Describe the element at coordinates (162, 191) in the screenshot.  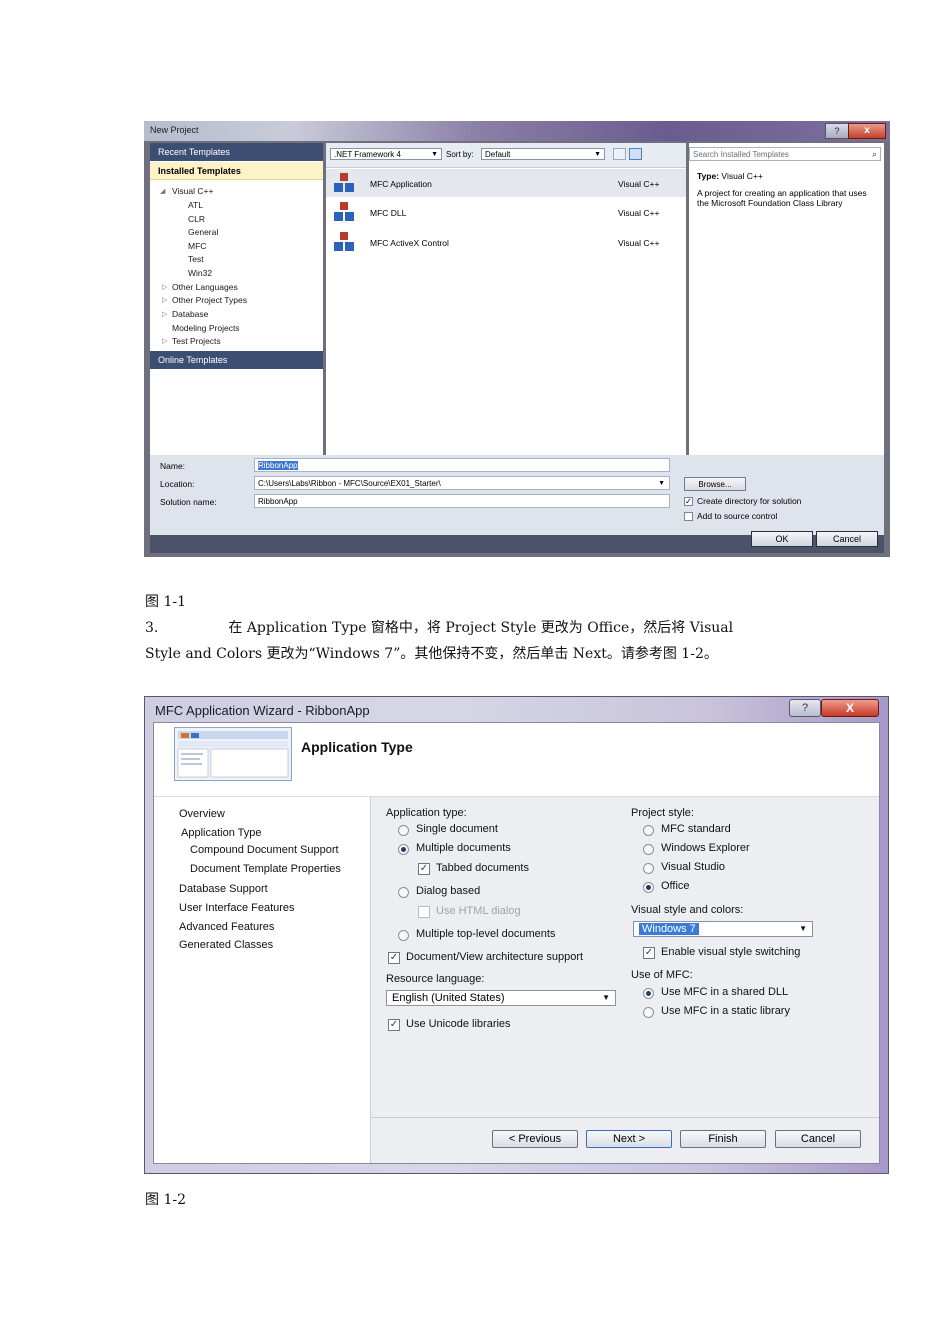
I see `expand-arrow-icon: ◢` at that location.